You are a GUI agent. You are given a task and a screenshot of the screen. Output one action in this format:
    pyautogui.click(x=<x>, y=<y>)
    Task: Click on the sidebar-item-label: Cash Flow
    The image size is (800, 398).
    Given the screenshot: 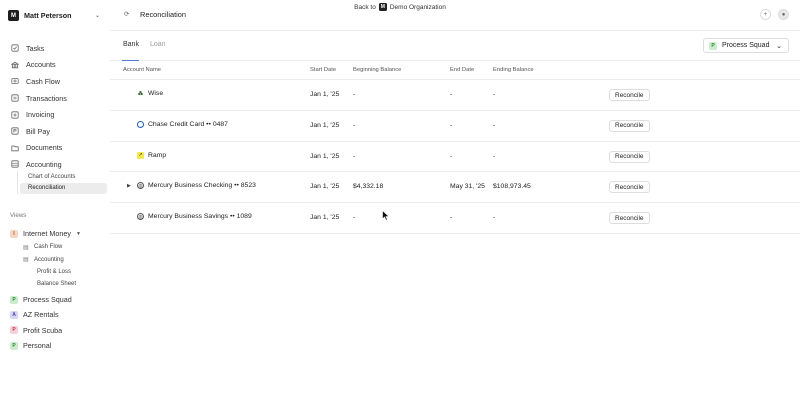 What is the action you would take?
    pyautogui.click(x=43, y=81)
    